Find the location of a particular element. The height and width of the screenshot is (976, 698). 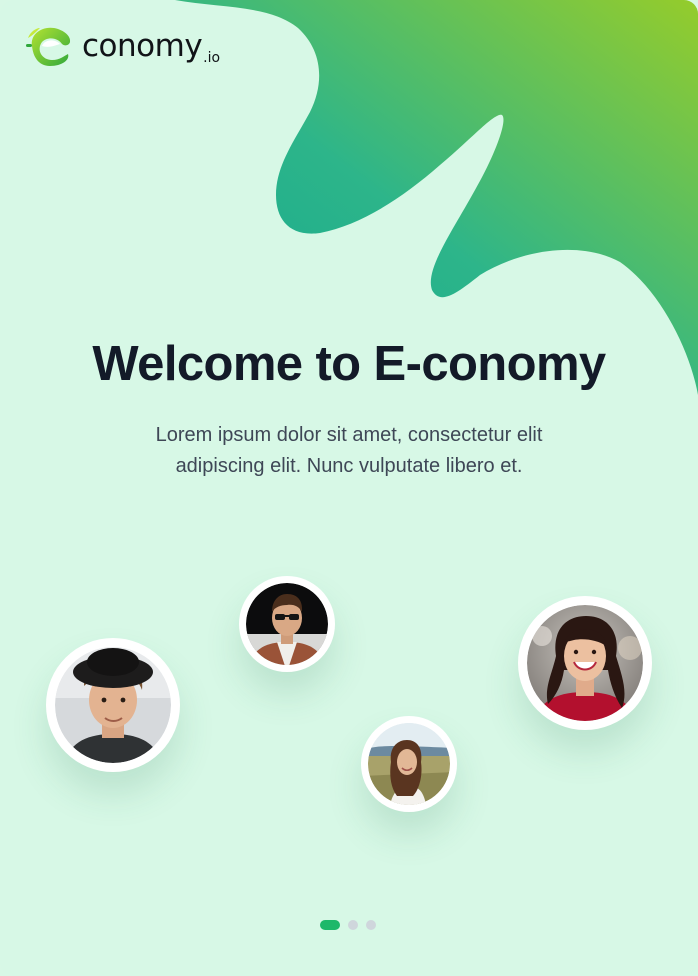

brand-logo: conomy .io is located at coordinates (122, 45).